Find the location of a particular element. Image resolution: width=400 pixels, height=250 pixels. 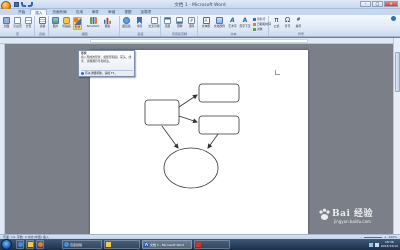

page-number-icon: # is located at coordinates (191, 20).